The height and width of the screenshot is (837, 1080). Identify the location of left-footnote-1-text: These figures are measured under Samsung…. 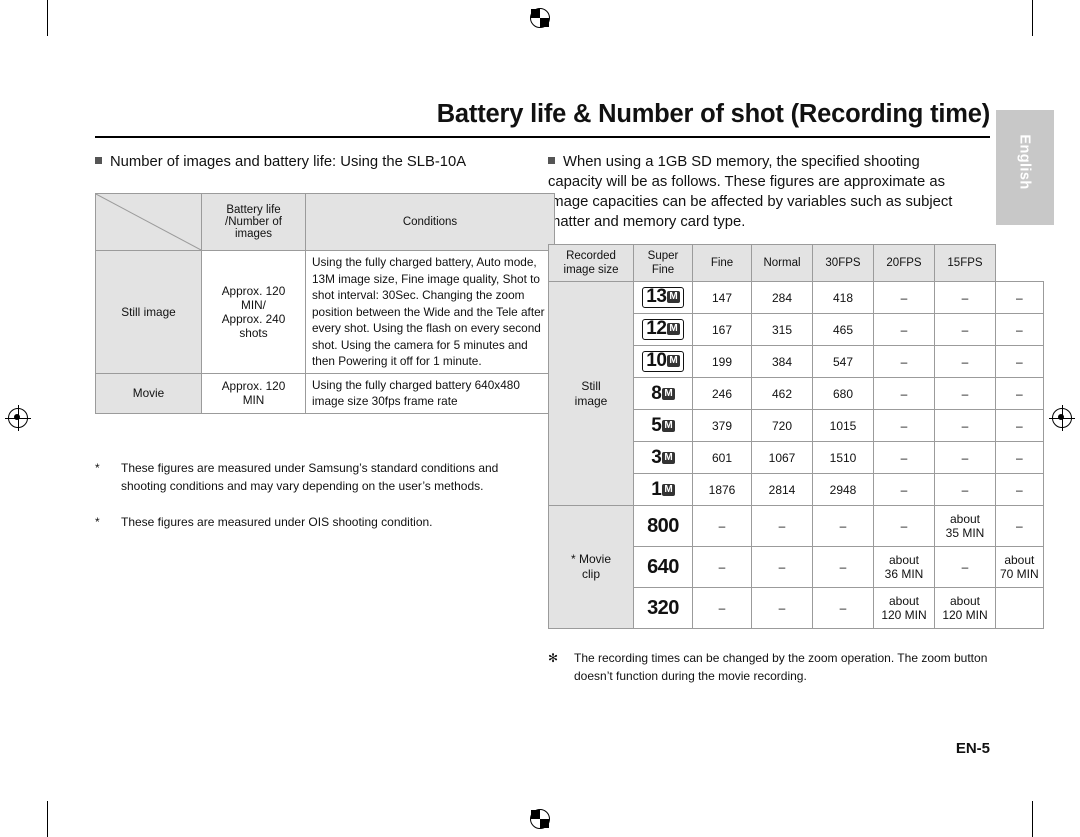
(310, 477).